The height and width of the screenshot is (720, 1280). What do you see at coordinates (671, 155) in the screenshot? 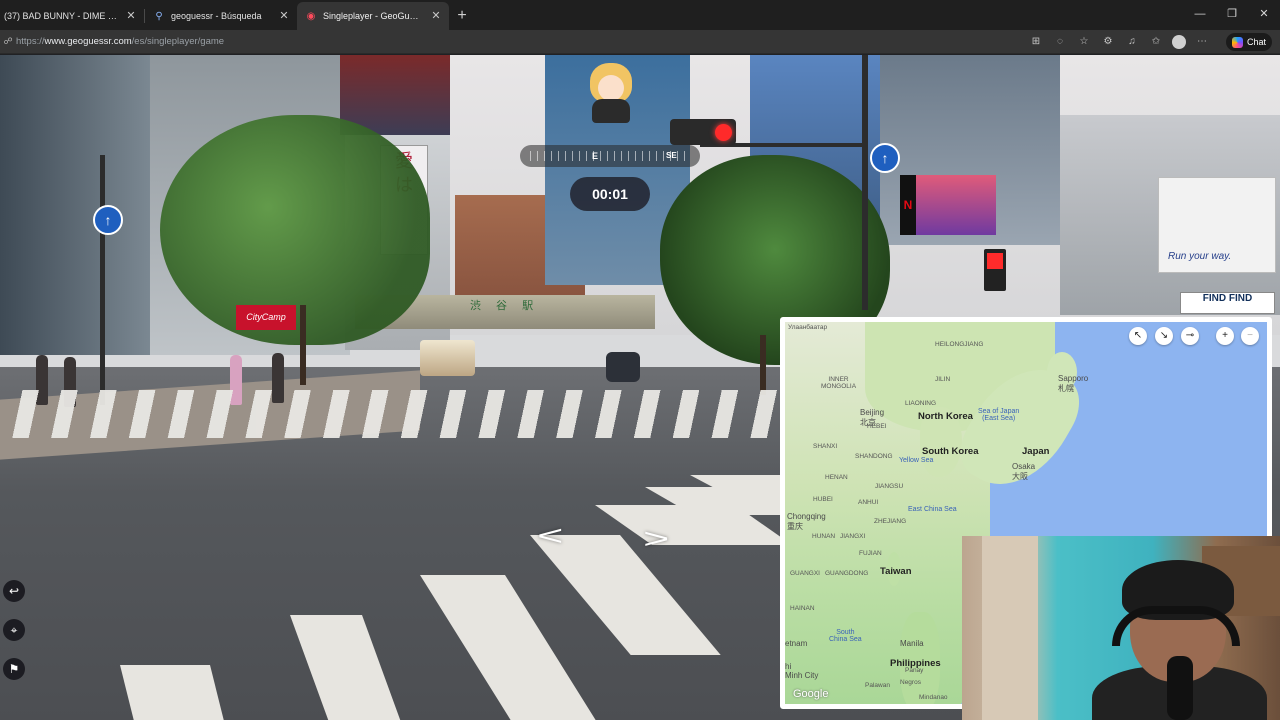
I see `compass-label-se: SE` at bounding box center [671, 155].